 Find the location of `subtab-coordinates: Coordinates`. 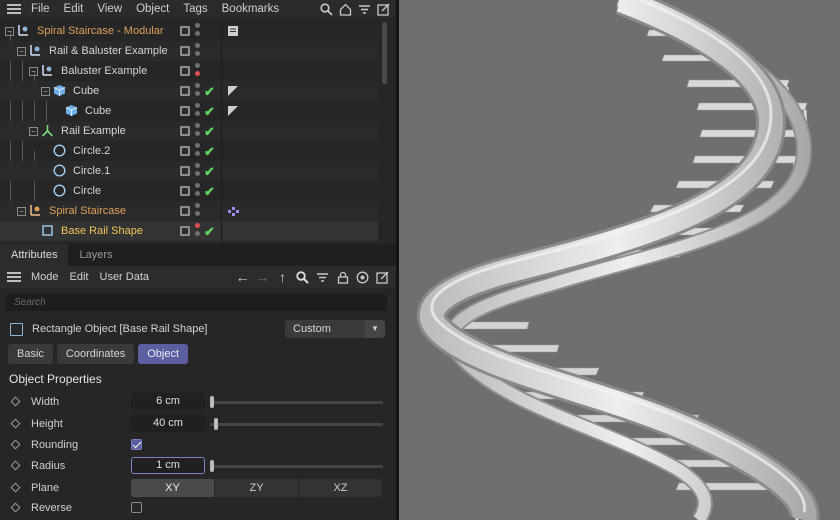

subtab-coordinates: Coordinates is located at coordinates (95, 354).